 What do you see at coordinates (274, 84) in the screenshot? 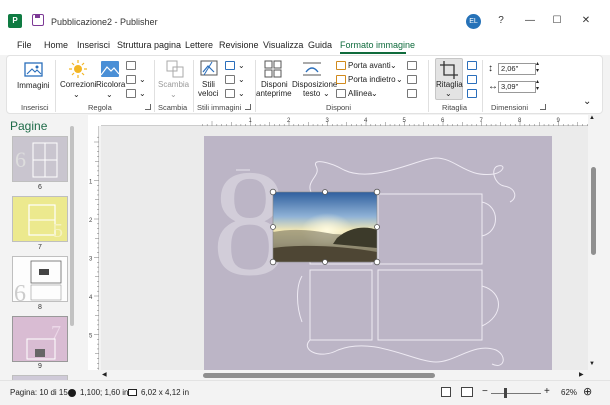
I see `disponi-label: Disponi` at bounding box center [274, 84].